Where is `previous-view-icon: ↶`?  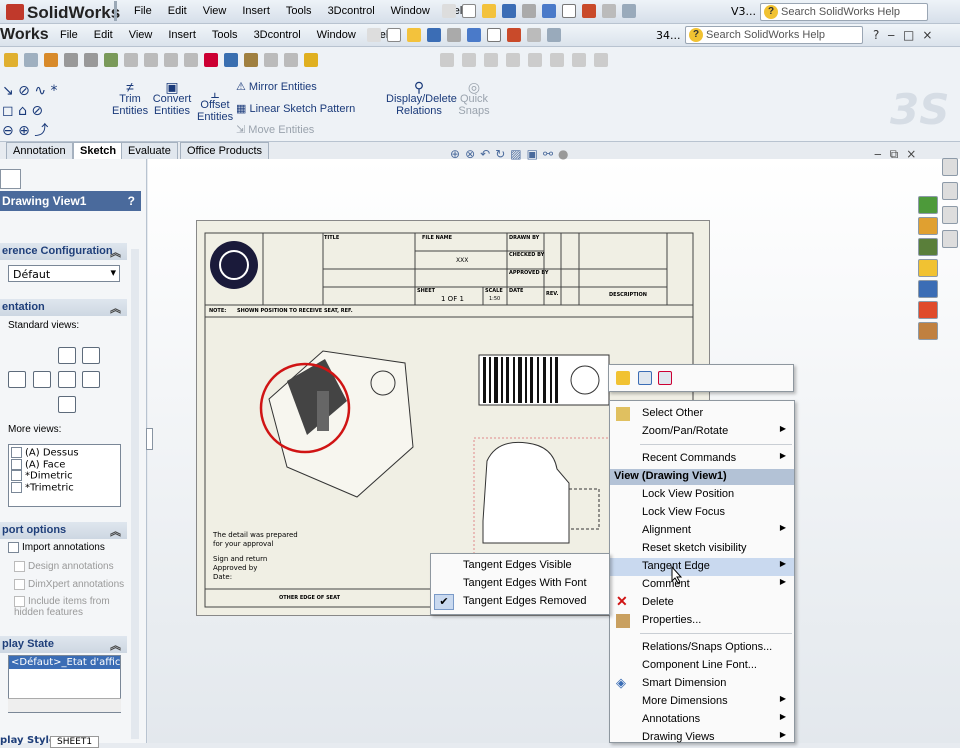 previous-view-icon: ↶ is located at coordinates (485, 154).